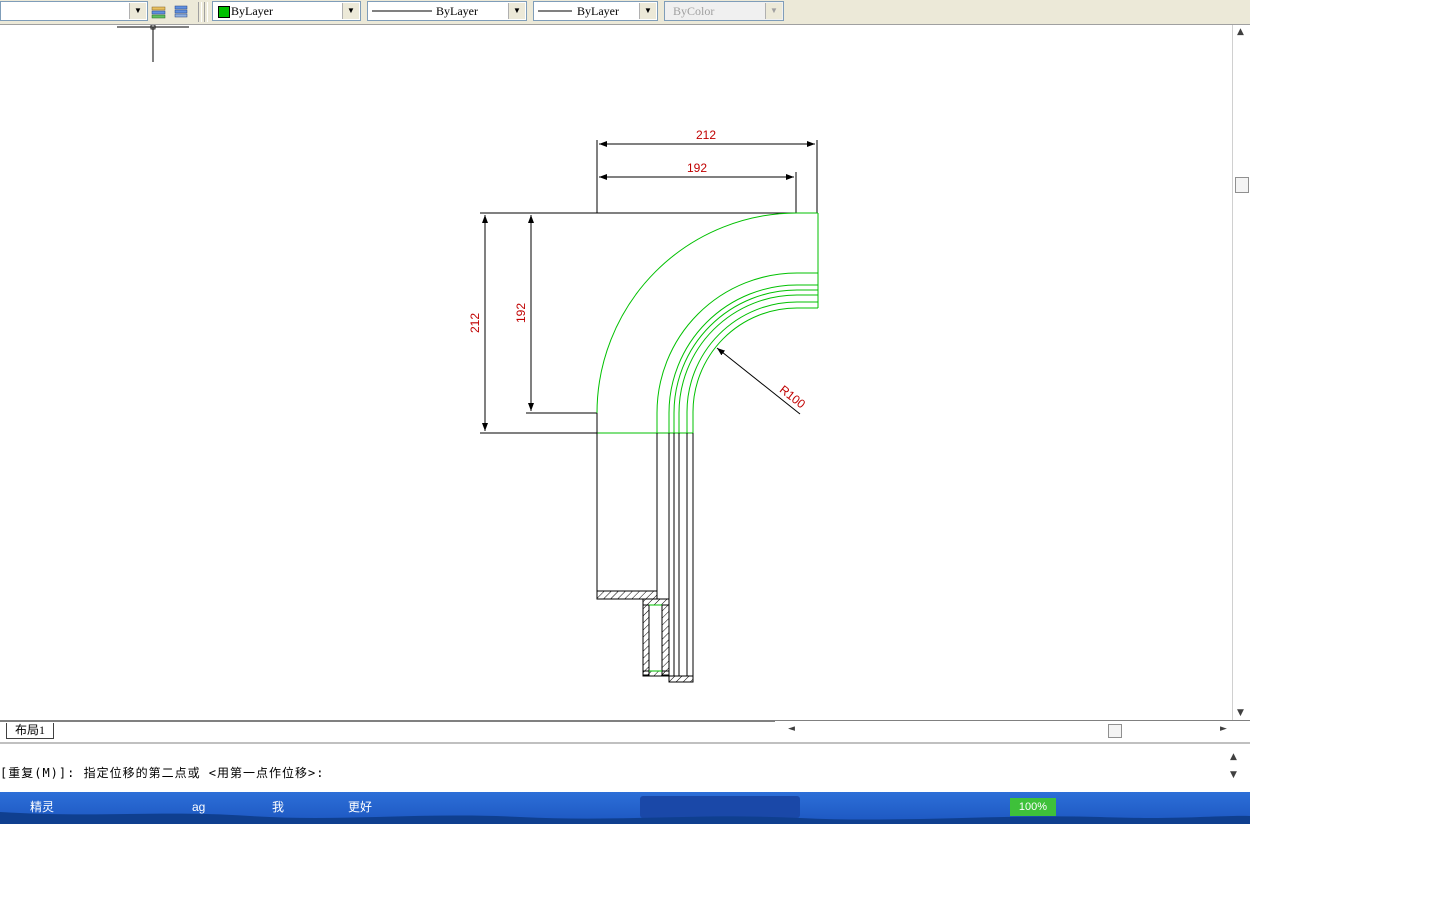  Describe the element at coordinates (1223, 729) in the screenshot. I see `scroll-right-icon: ►` at that location.